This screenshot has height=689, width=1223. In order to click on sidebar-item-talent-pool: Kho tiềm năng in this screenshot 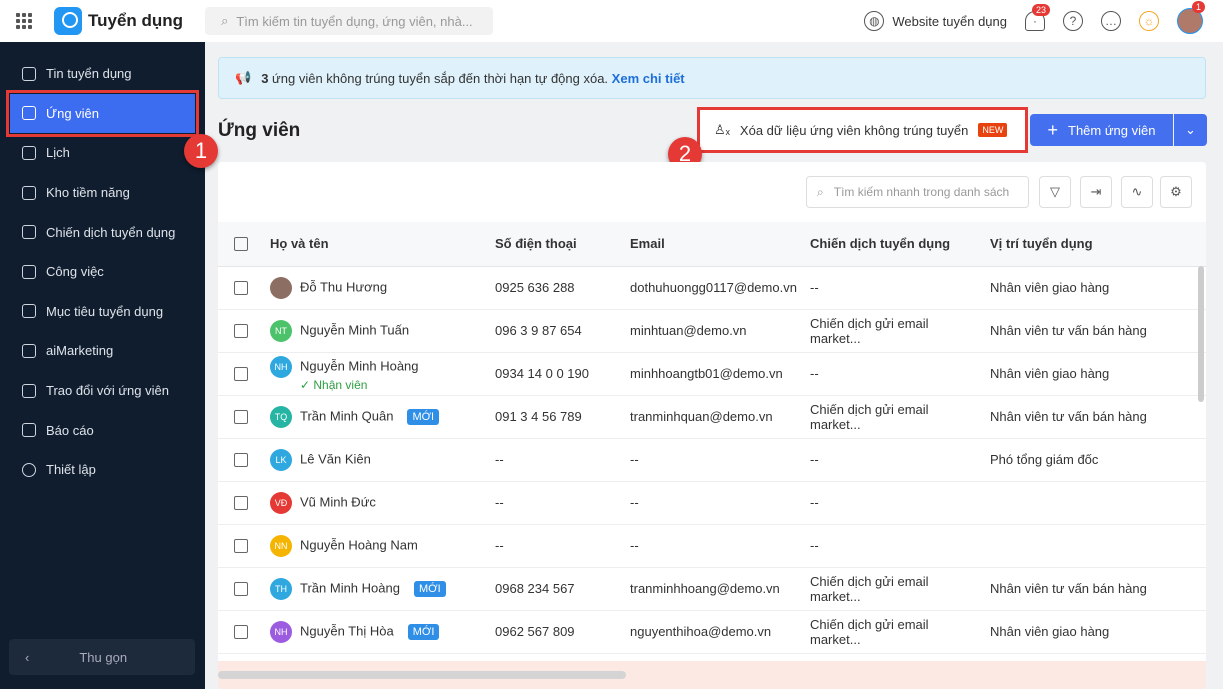, I will do `click(102, 193)`.